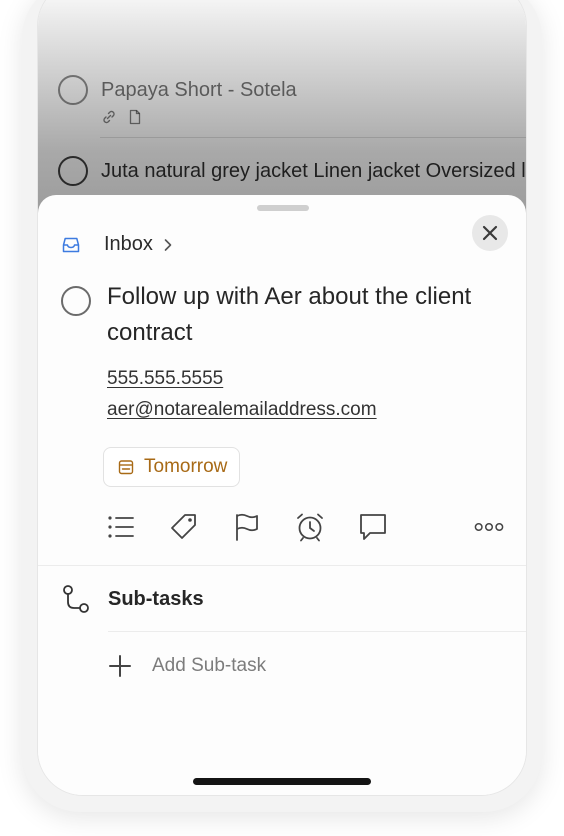 The width and height of the screenshot is (564, 836). What do you see at coordinates (76, 599) in the screenshot?
I see `subtasks-icon` at bounding box center [76, 599].